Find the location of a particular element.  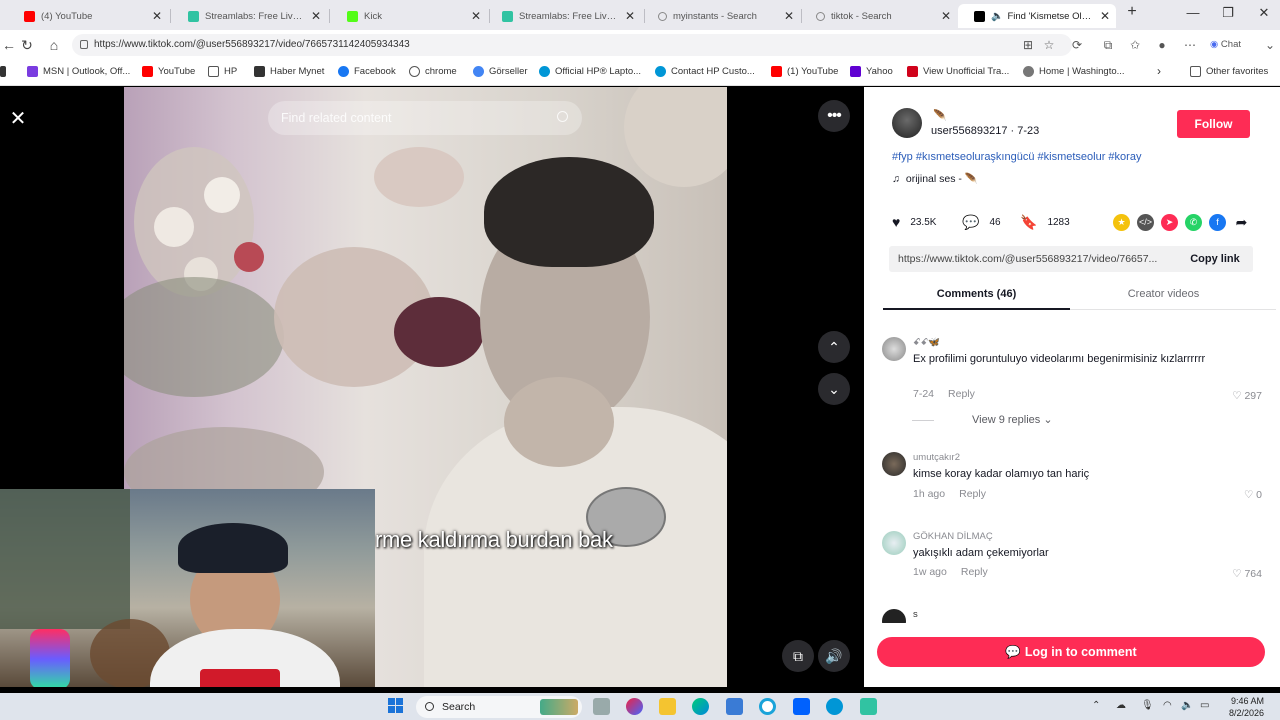

tab-streamlabs-2: Streamlabs: Free Live Streami ✕ is located at coordinates (563, 16).